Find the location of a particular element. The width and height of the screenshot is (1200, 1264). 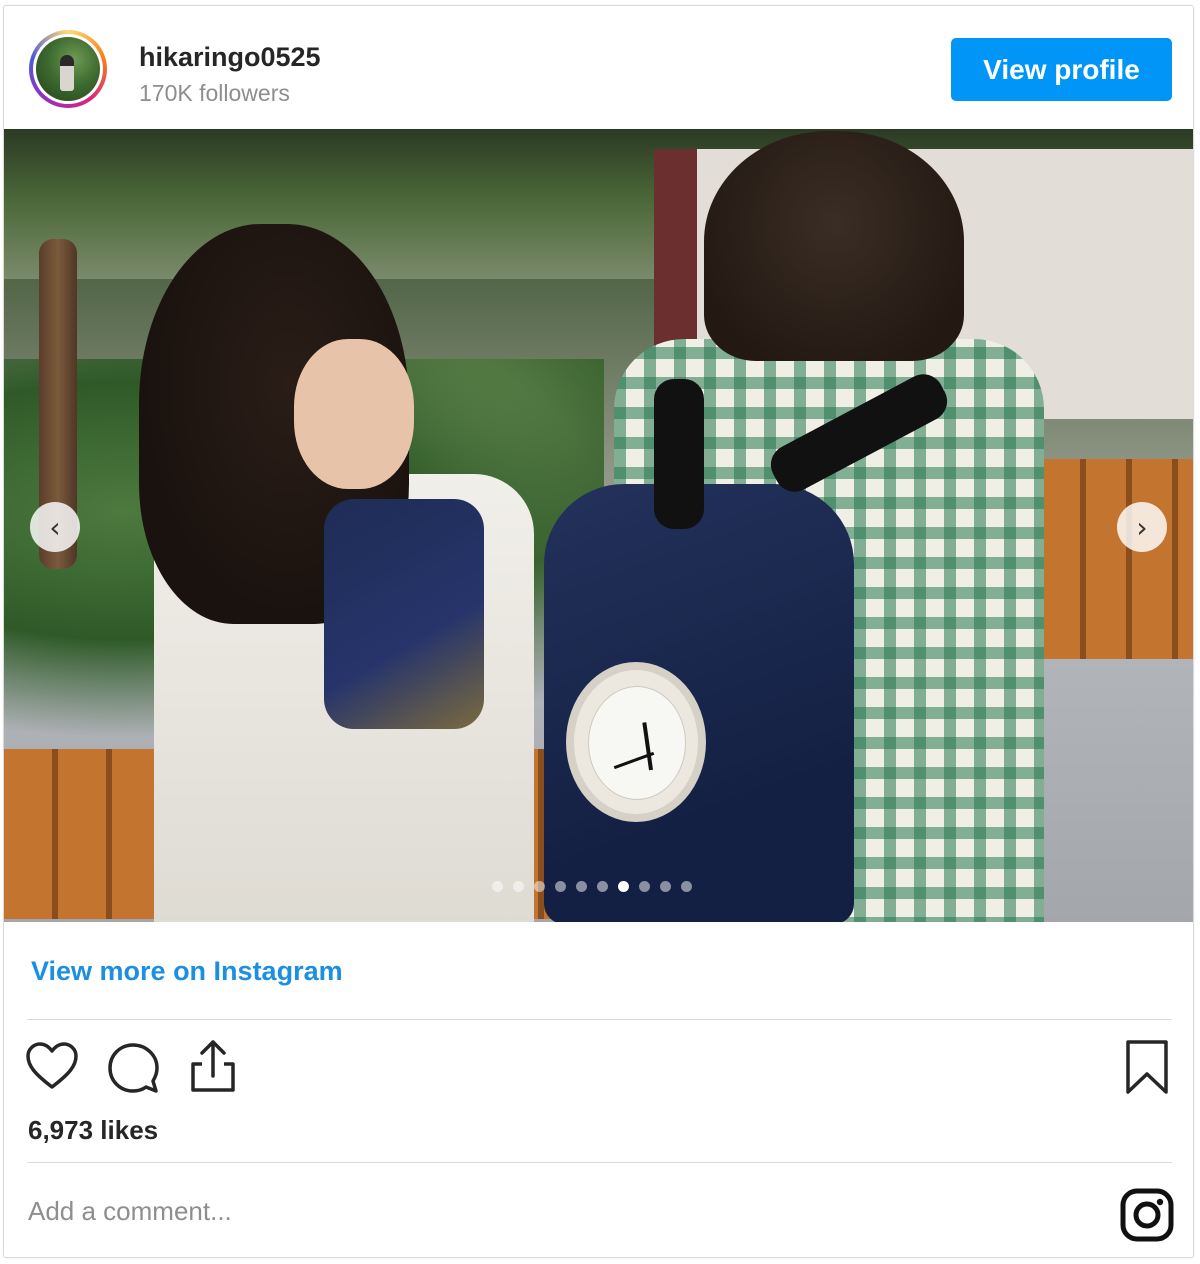

avatar-image is located at coordinates (68, 69).